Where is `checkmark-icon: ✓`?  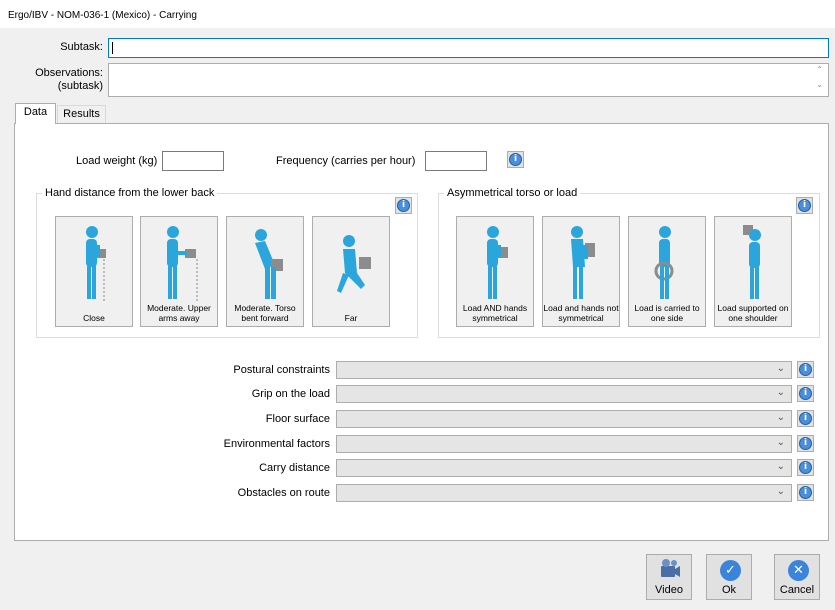 checkmark-icon: ✓ is located at coordinates (730, 570).